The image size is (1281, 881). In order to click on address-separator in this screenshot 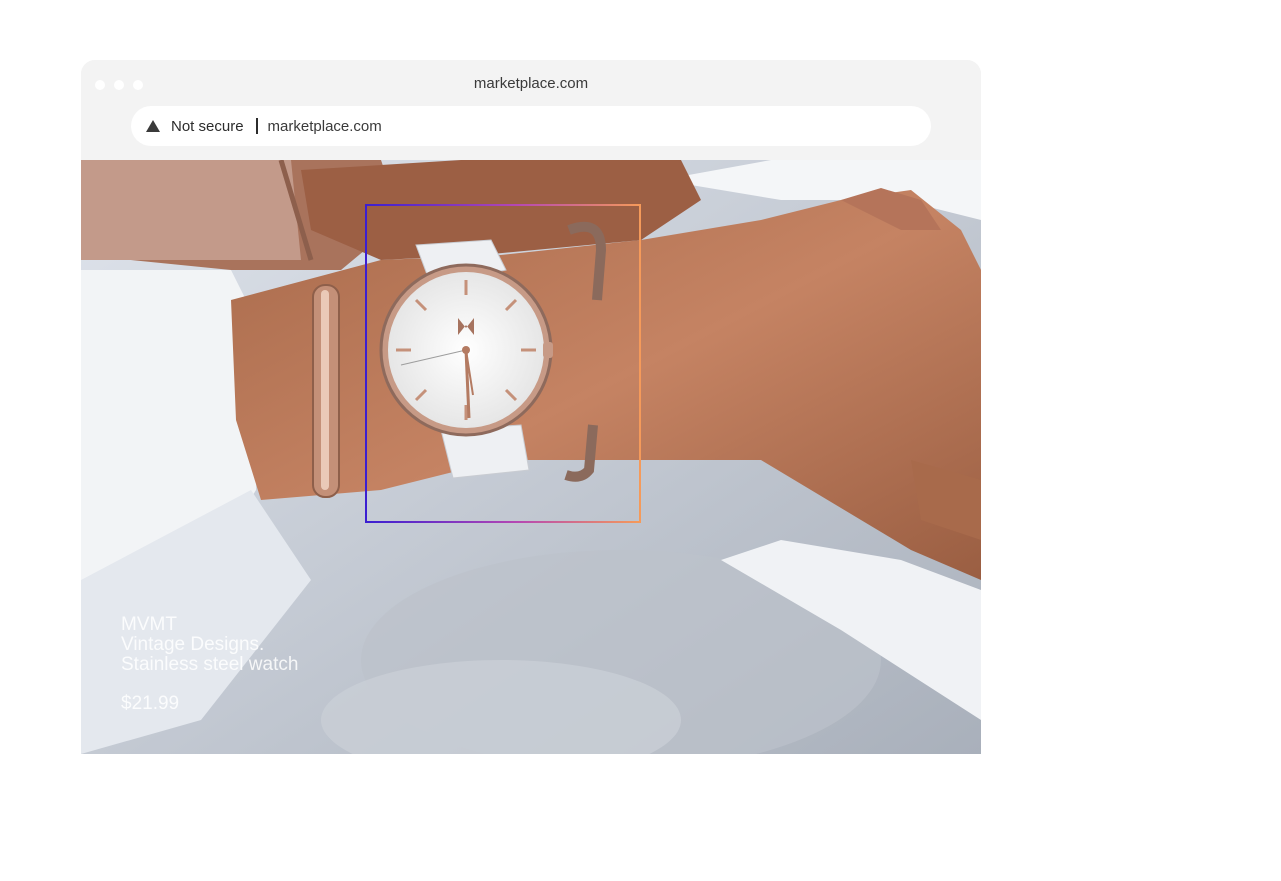, I will do `click(256, 126)`.